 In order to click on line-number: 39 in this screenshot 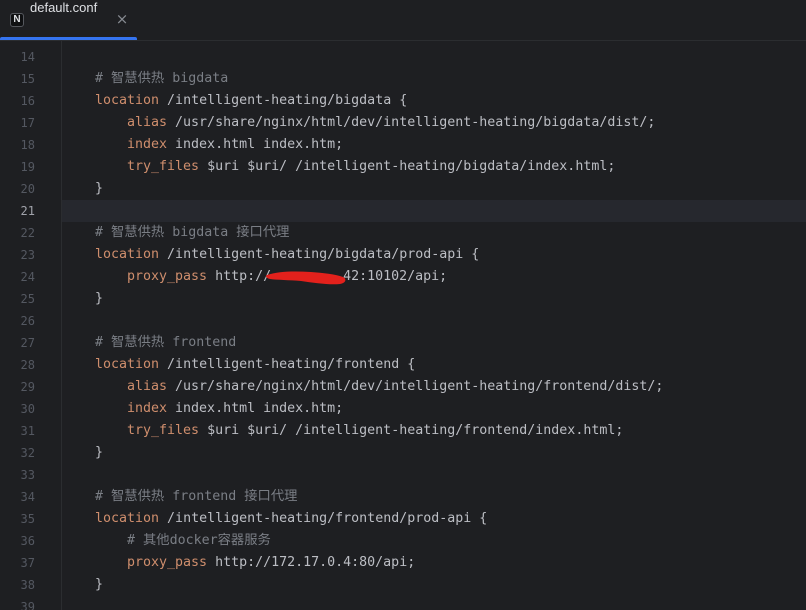, I will do `click(27, 605)`.